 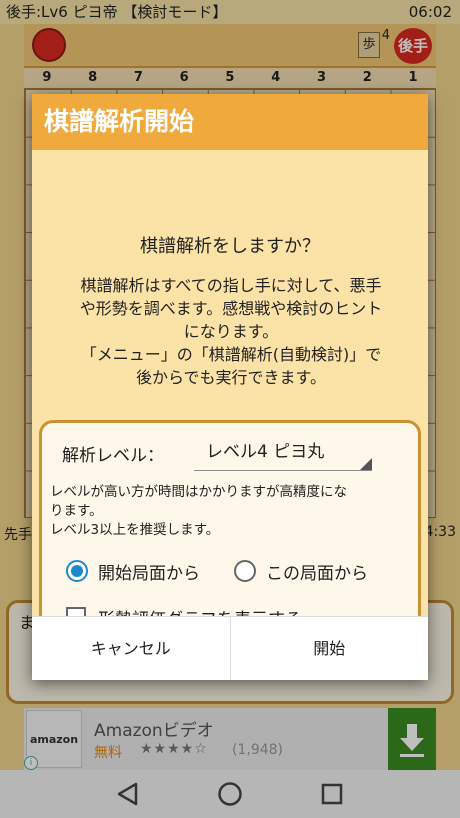 I want to click on description-line: 「メニュー」の「棋譜解析(自動検討)」で, so click(x=231, y=354).